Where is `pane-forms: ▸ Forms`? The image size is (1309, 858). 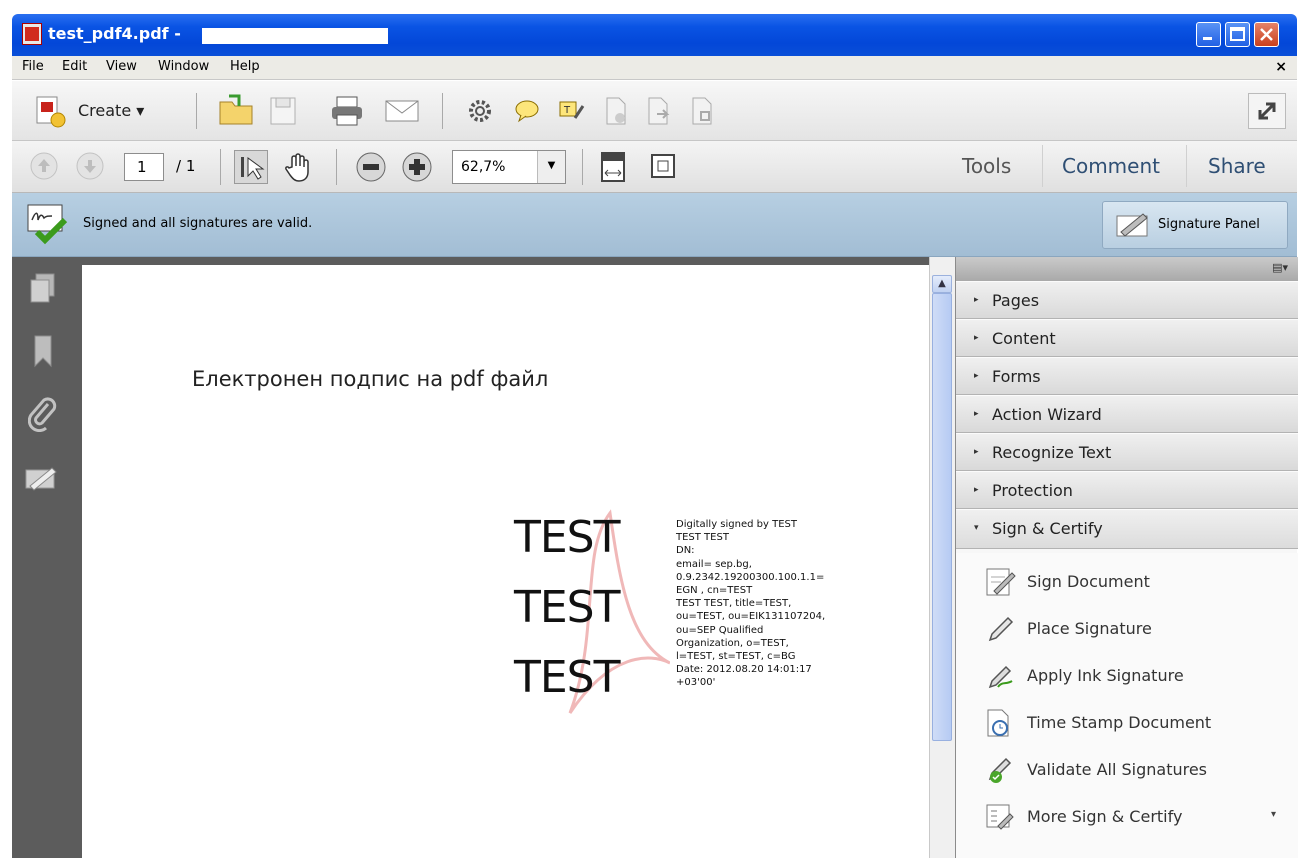
pane-forms: ▸ Forms is located at coordinates (1127, 376).